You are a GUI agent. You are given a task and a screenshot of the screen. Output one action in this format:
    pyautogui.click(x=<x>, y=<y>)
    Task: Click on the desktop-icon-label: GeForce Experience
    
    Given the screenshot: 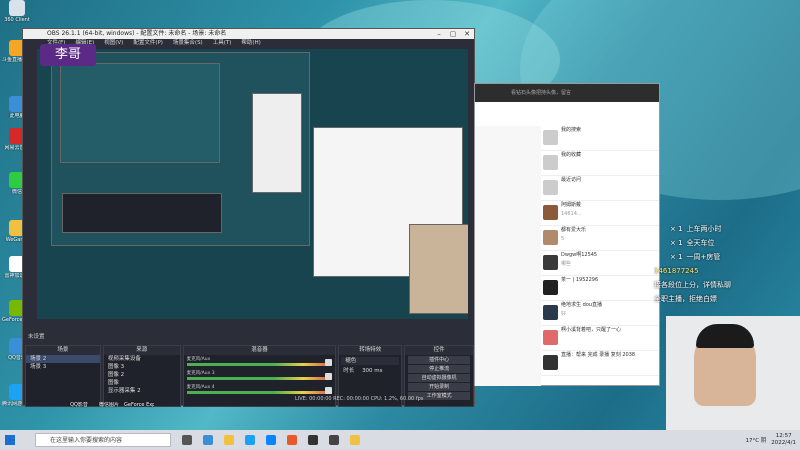 What is the action you would take?
    pyautogui.click(x=139, y=405)
    